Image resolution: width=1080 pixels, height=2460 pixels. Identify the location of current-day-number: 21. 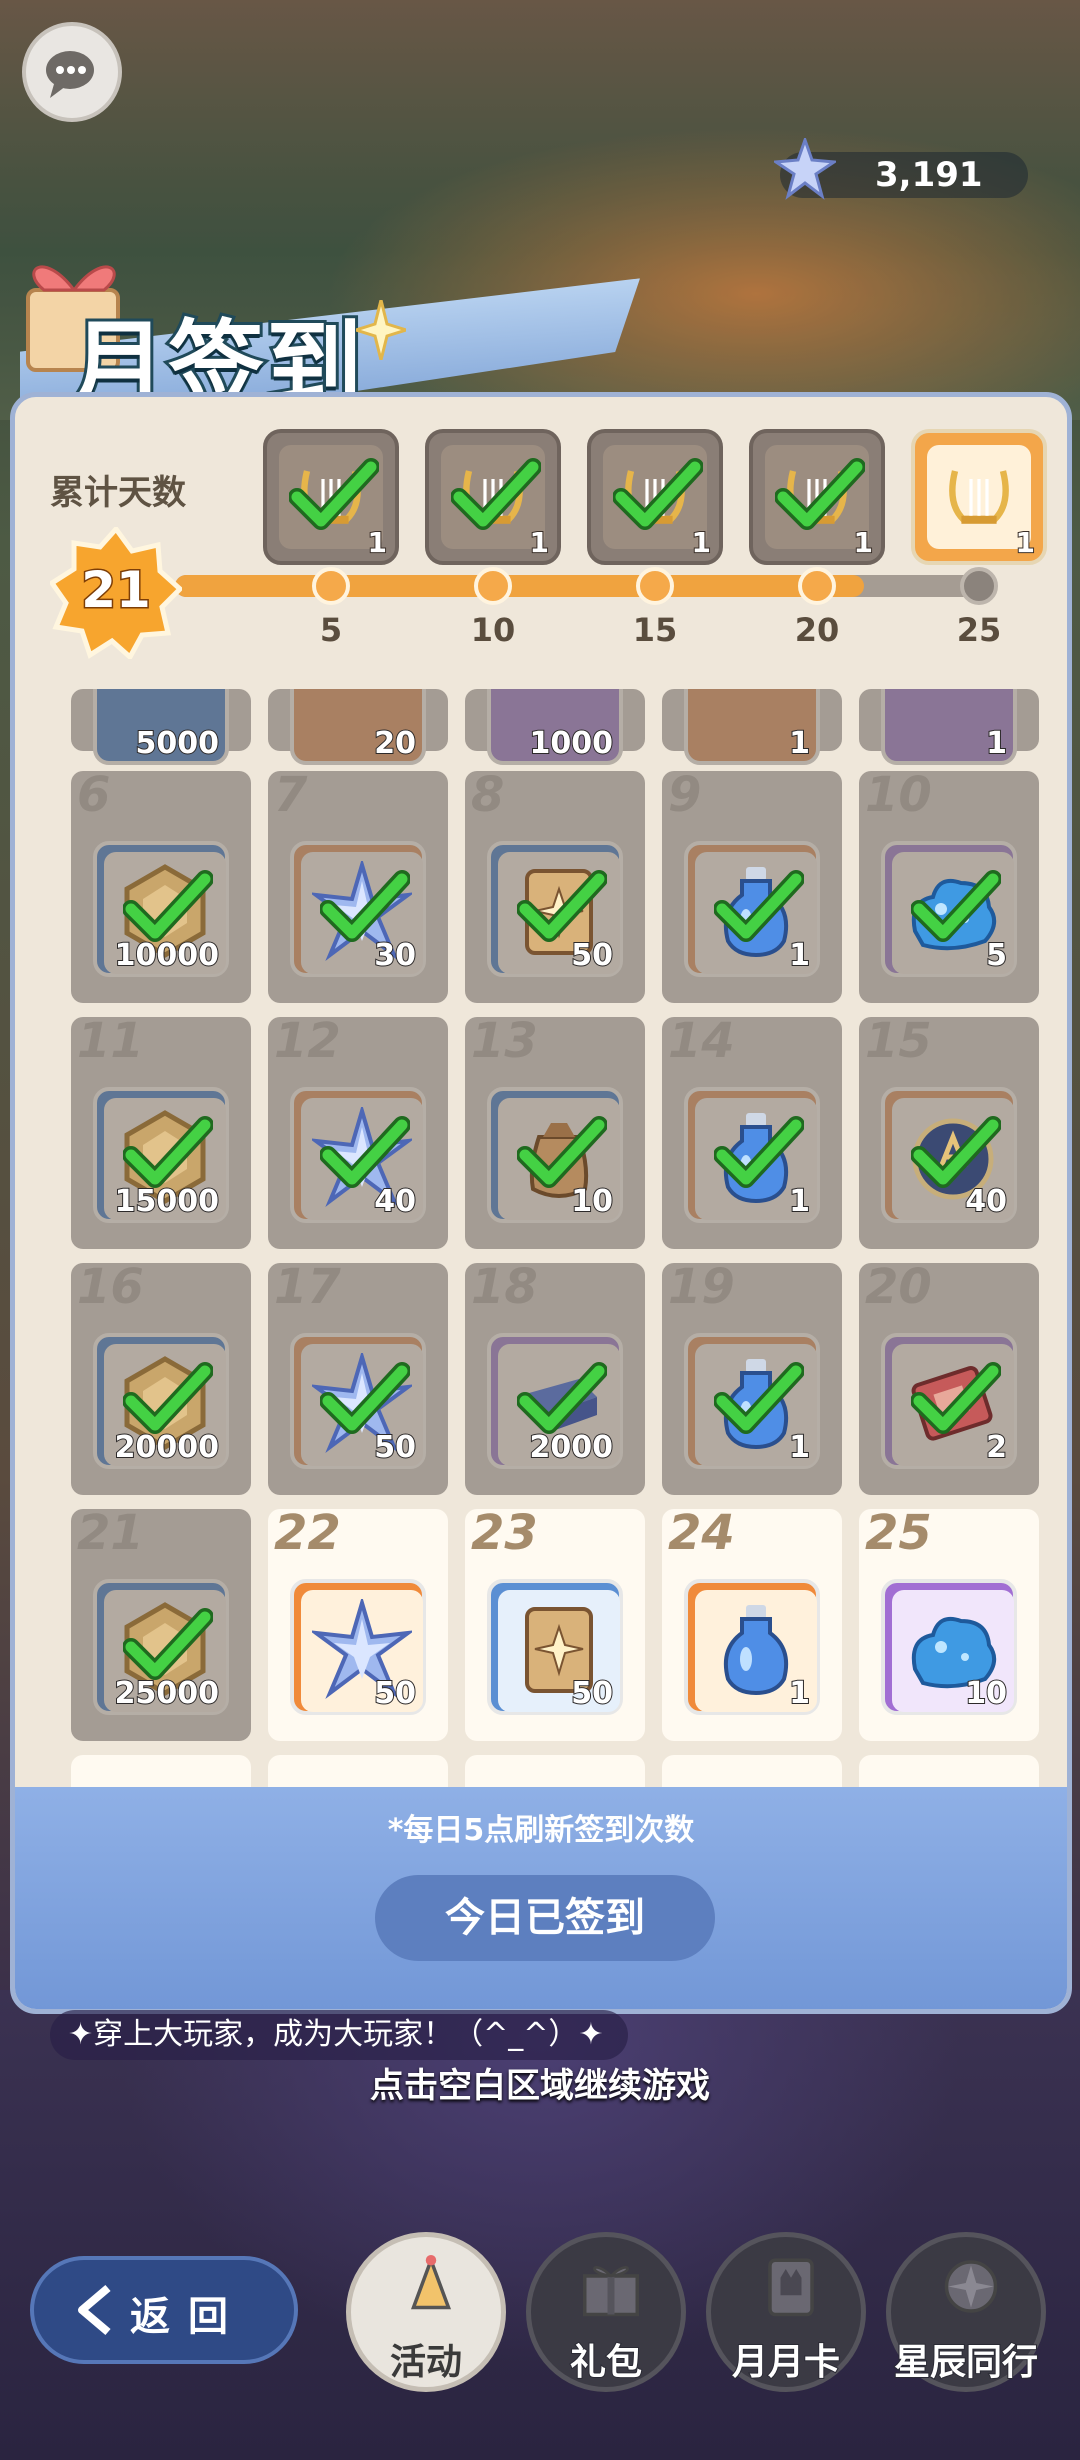
(116, 590).